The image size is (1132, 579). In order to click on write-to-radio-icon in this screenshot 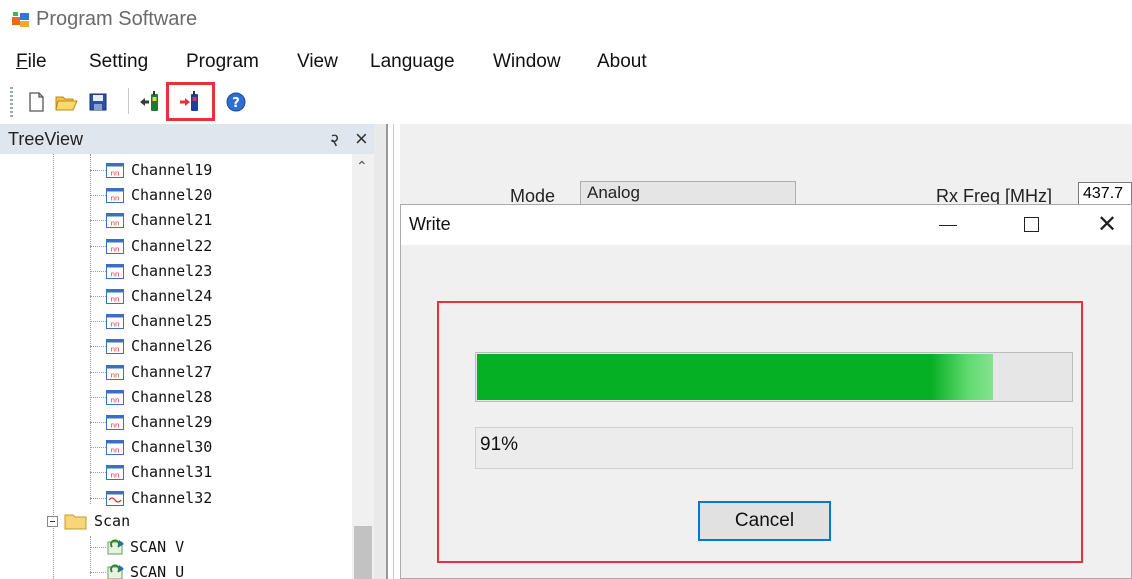, I will do `click(190, 102)`.